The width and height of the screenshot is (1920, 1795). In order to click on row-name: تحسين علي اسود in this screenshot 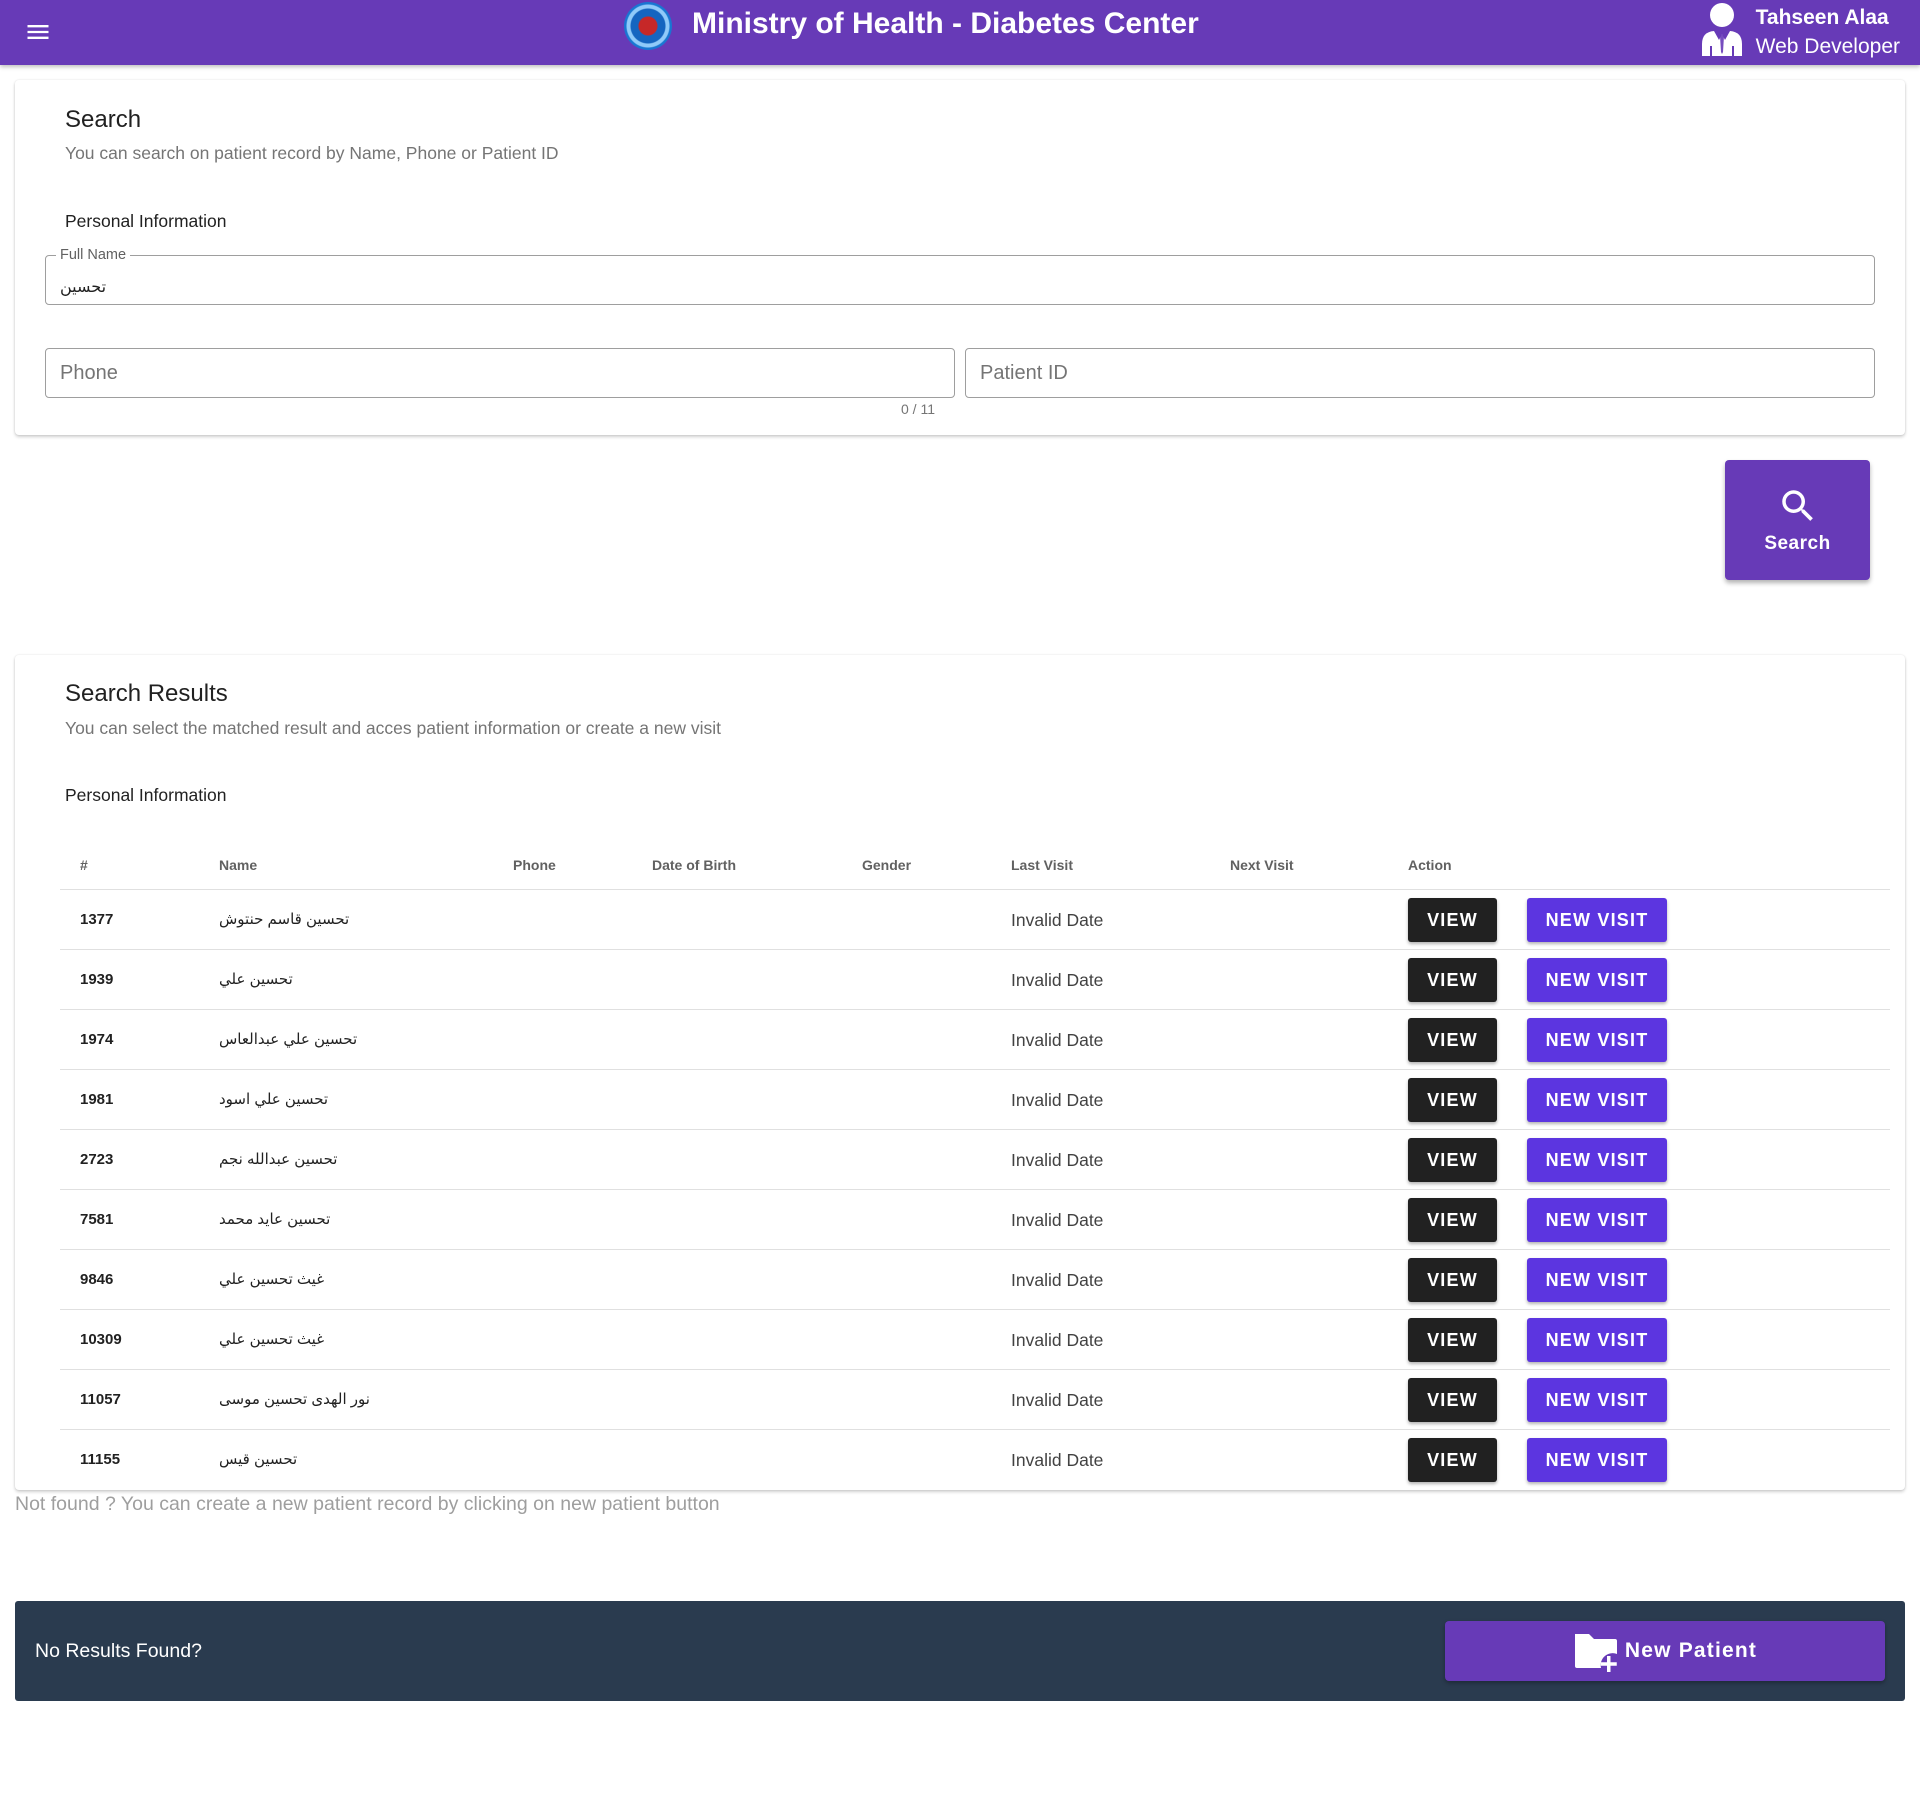, I will do `click(274, 1099)`.